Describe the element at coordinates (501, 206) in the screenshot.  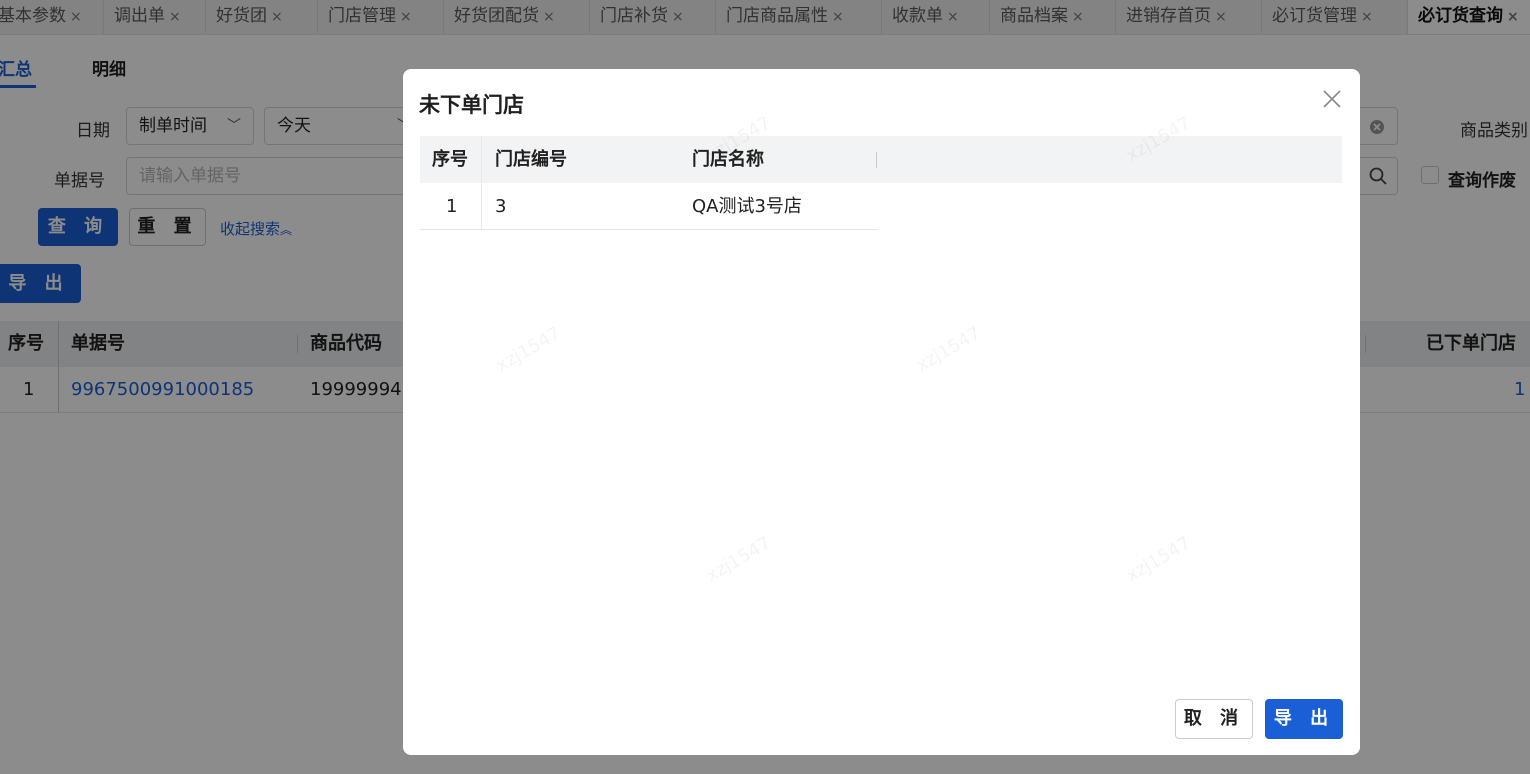
I see `modal-cell-store-code: 3` at that location.